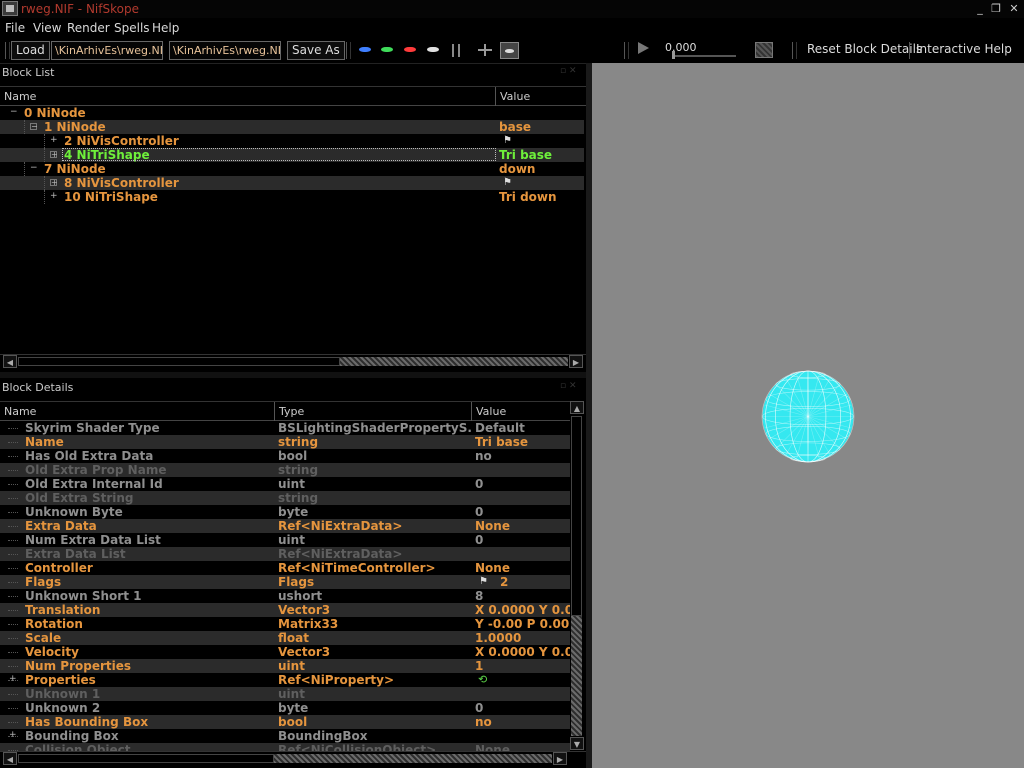 The width and height of the screenshot is (1024, 768). Describe the element at coordinates (285, 554) in the screenshot. I see `detail-row: Extra Data List Ref<NiExtraData>` at that location.